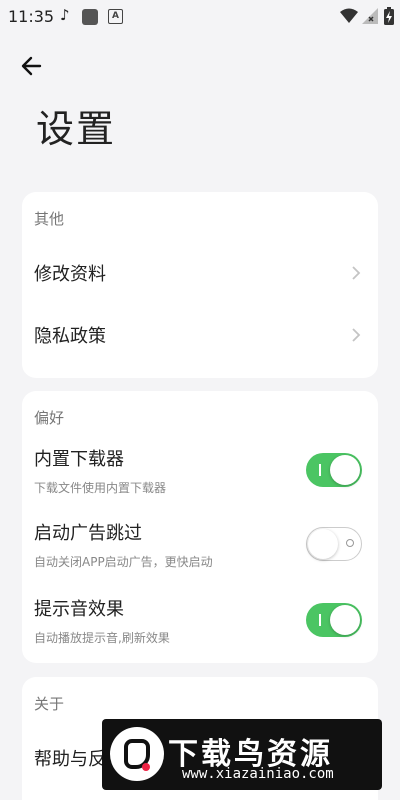 The width and height of the screenshot is (400, 800). What do you see at coordinates (258, 774) in the screenshot?
I see `watermark-url: www.xiazainiao.com` at bounding box center [258, 774].